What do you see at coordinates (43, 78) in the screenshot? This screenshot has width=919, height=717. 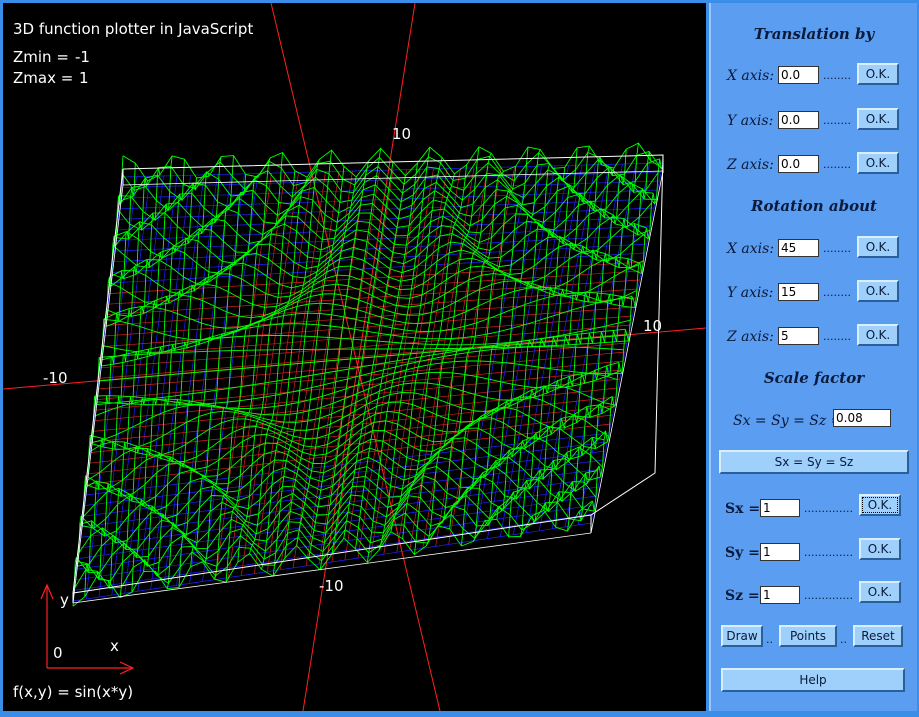 I see `zmax-label: Zmax =` at bounding box center [43, 78].